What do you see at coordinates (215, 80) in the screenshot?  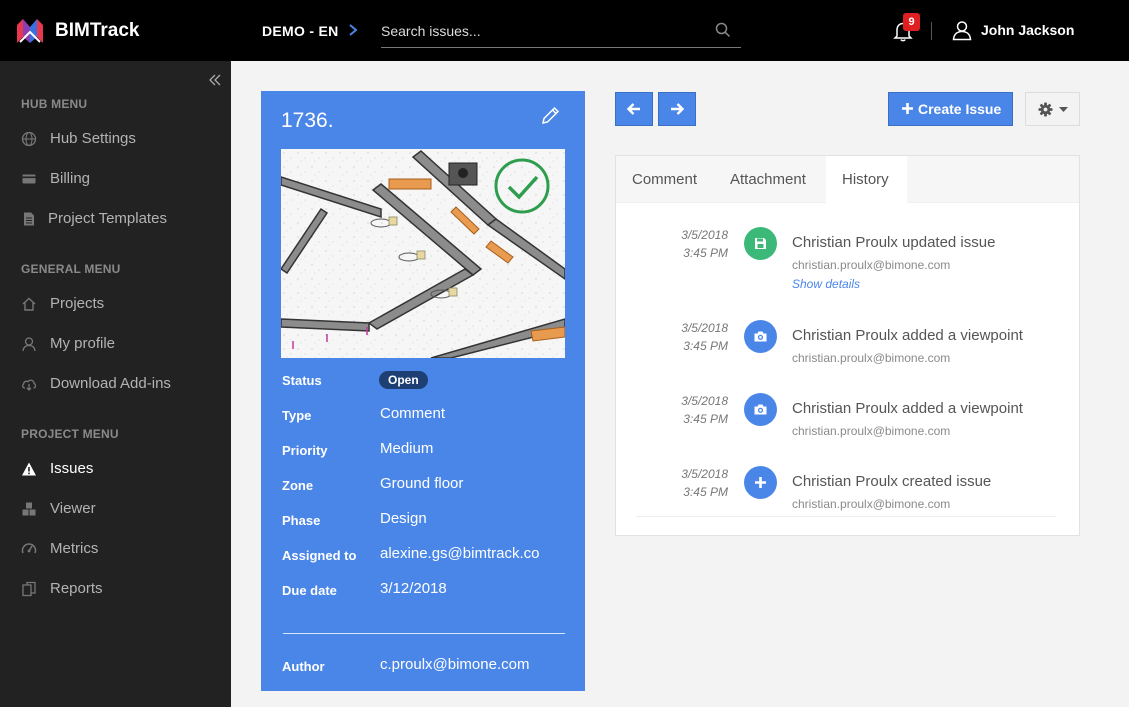 I see `collapse-sidebar-icon` at bounding box center [215, 80].